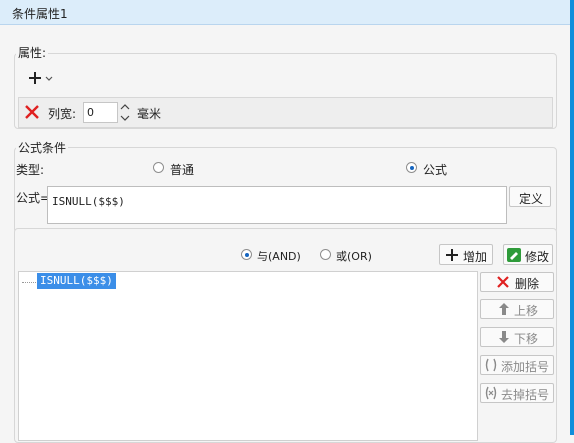  Describe the element at coordinates (517, 337) in the screenshot. I see `move-down-button: 下移` at that location.